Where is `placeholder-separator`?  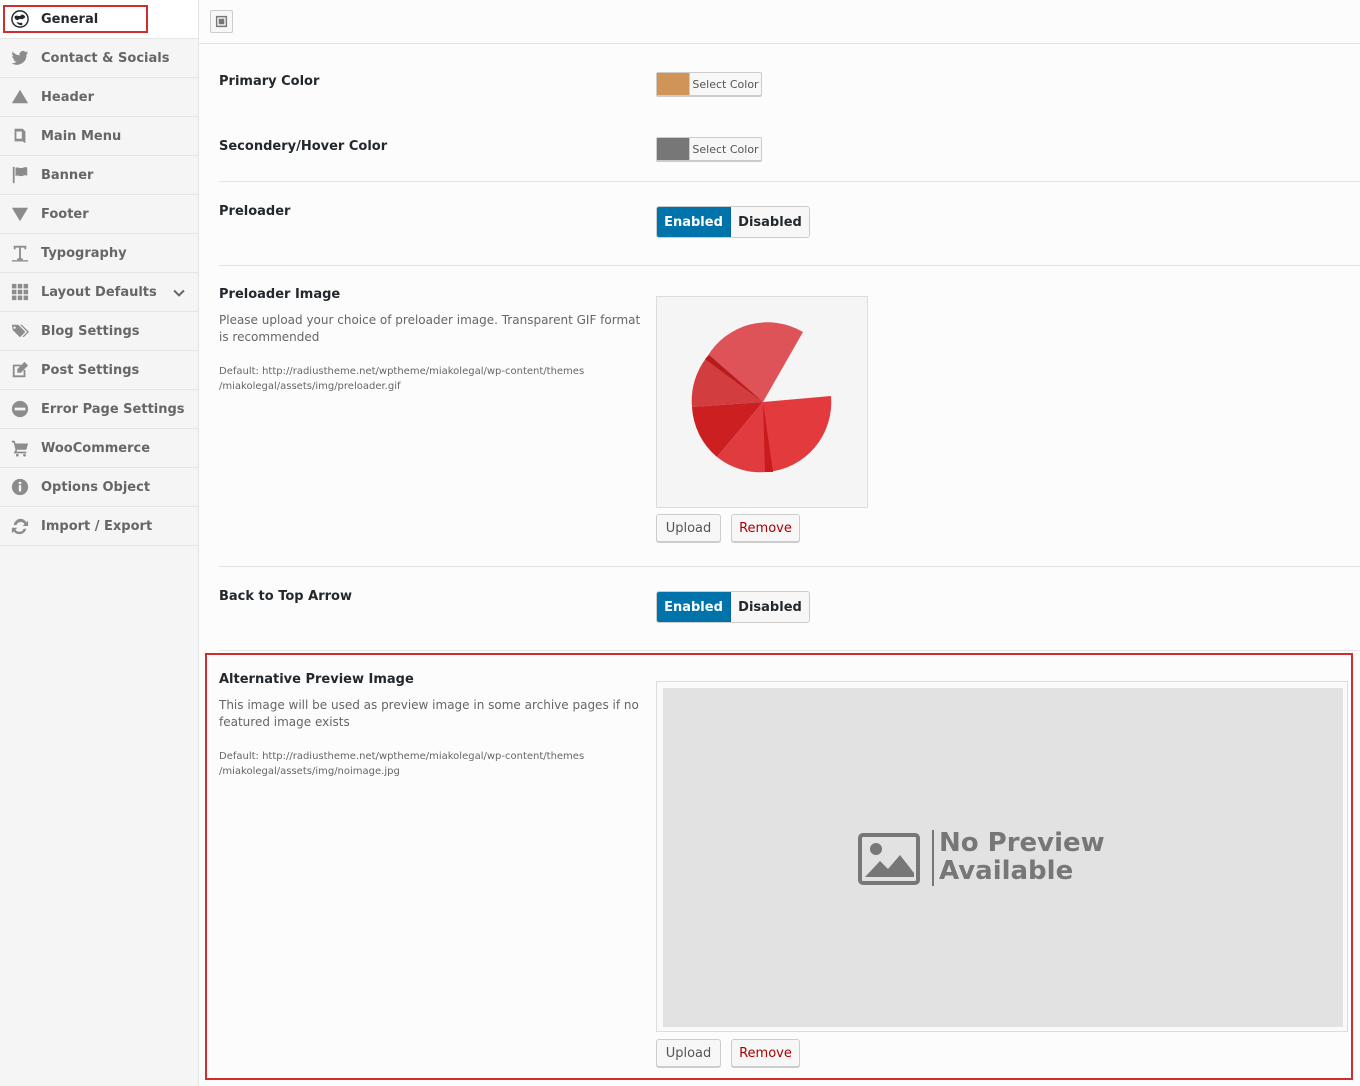
placeholder-separator is located at coordinates (933, 858).